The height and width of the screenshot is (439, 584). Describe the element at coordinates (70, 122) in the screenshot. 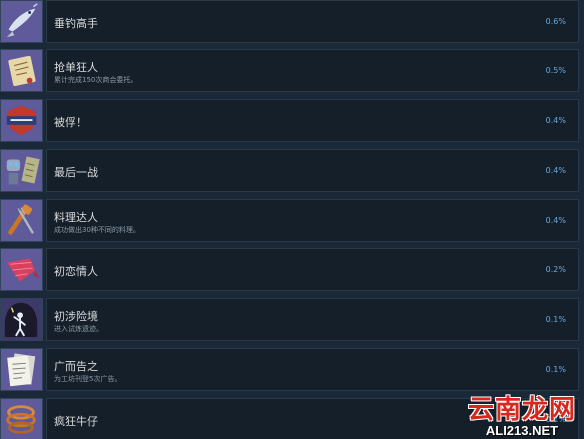

I see `achievement-title: 被俘！` at that location.